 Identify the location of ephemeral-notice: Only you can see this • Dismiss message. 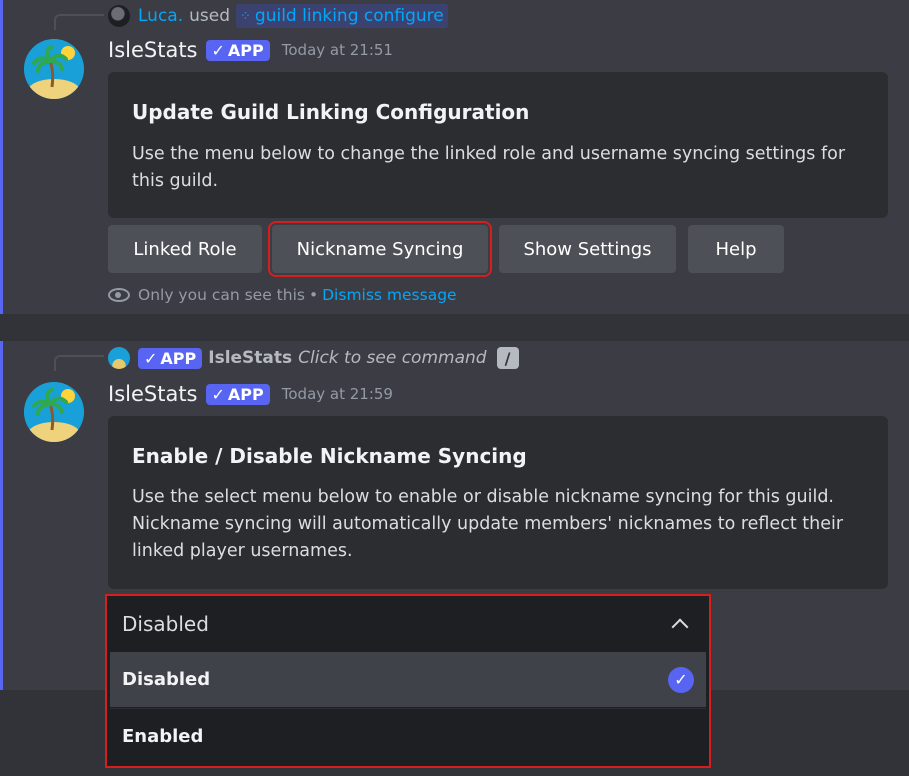
(282, 295).